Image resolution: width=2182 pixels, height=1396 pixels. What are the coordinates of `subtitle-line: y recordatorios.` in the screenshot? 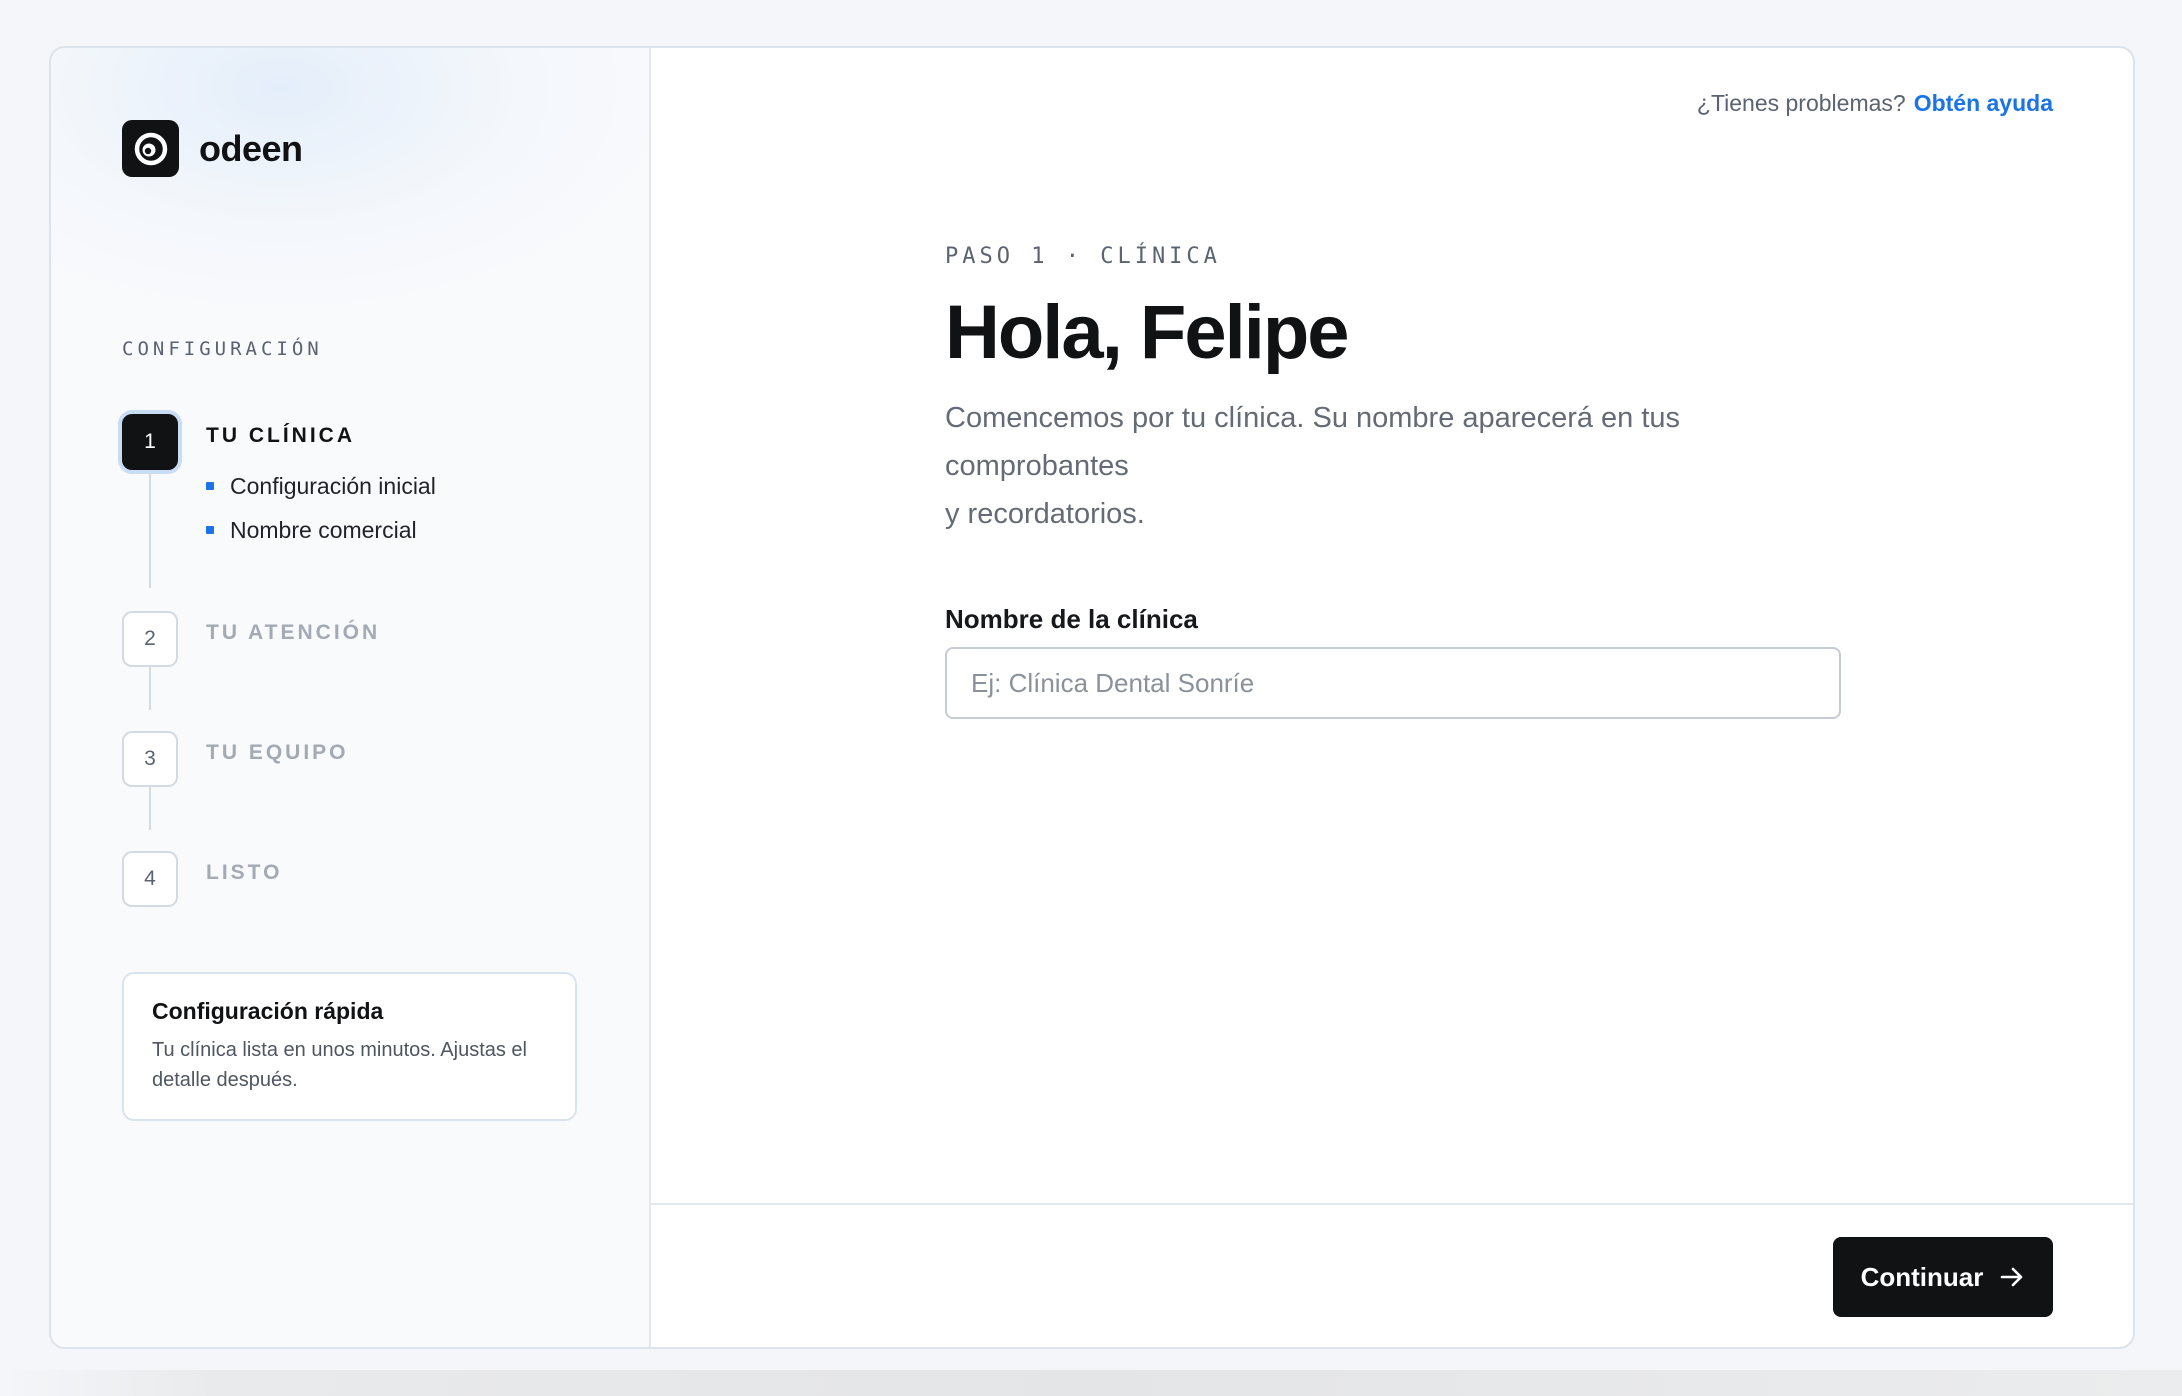 It's located at (1045, 514).